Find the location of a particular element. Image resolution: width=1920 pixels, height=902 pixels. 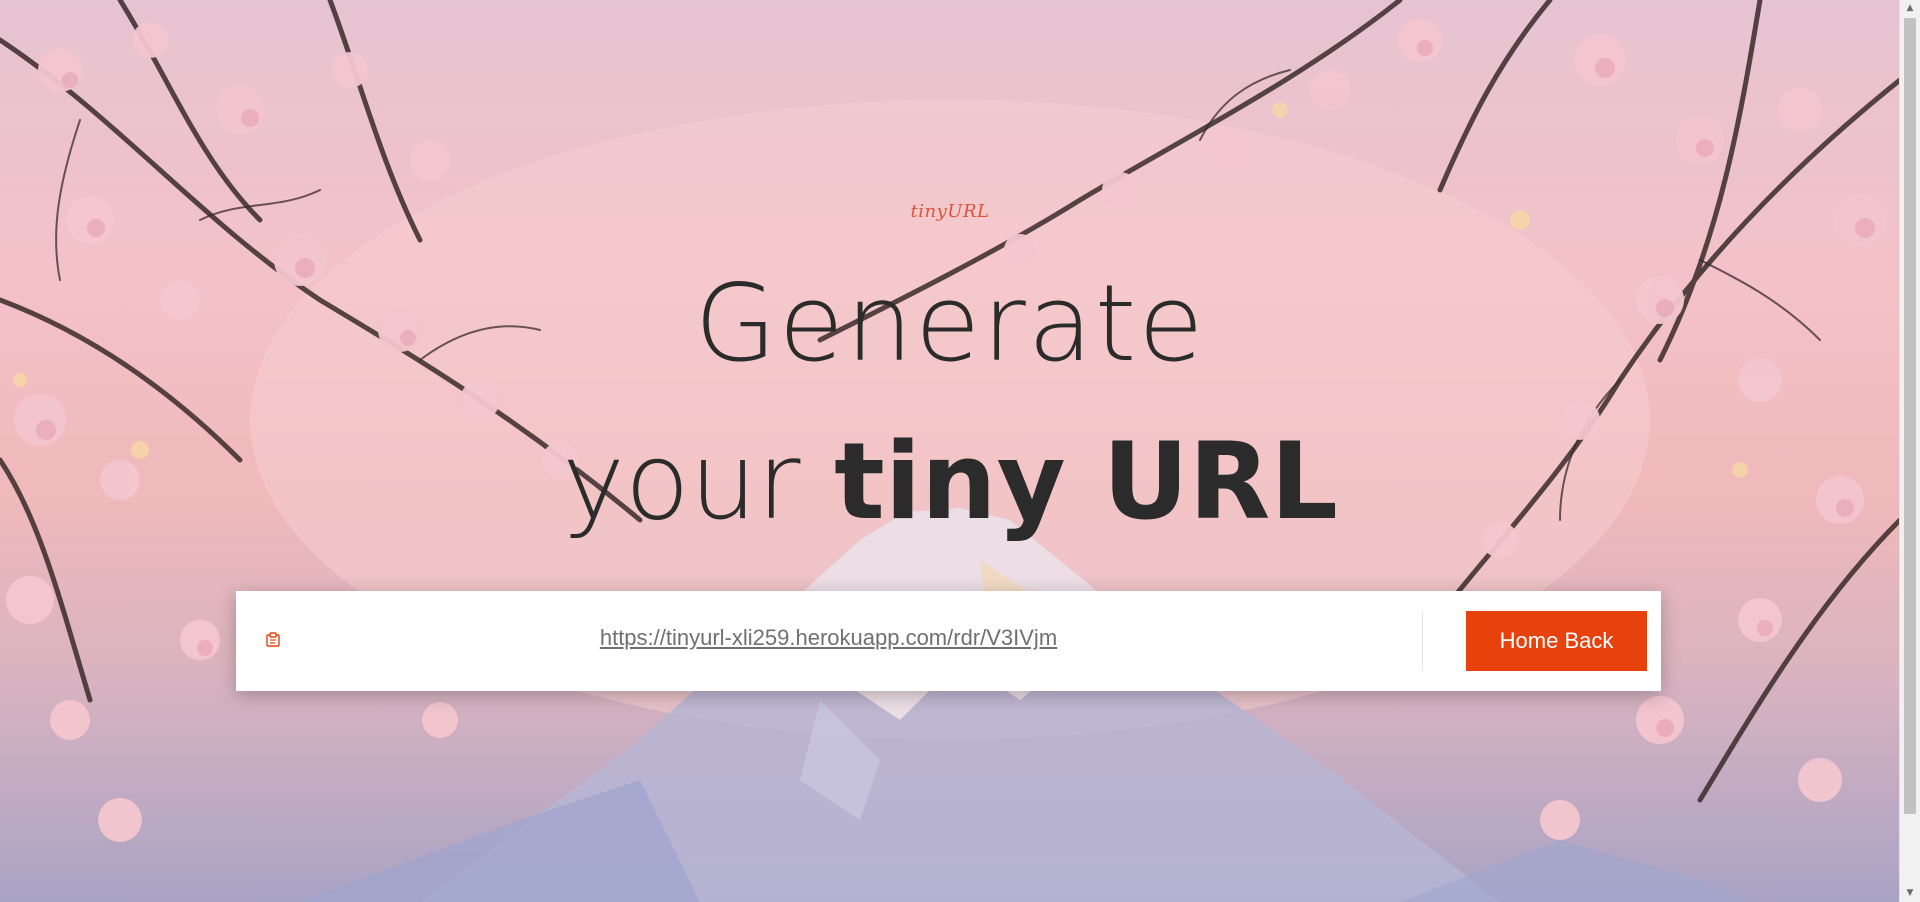

divider is located at coordinates (1422, 641).